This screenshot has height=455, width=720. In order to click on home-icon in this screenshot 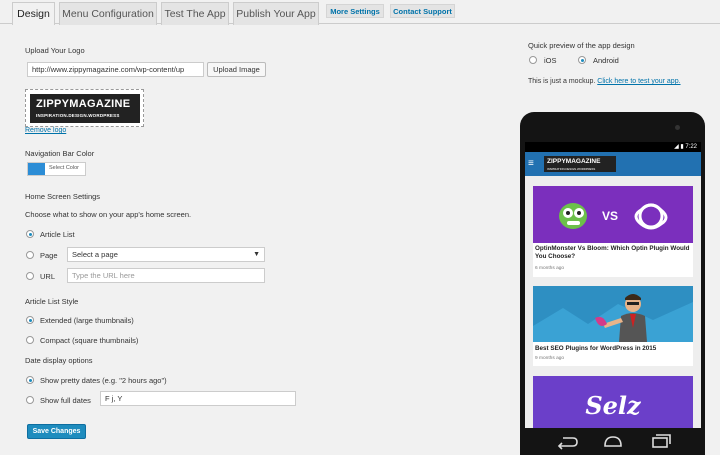, I will do `click(613, 441)`.